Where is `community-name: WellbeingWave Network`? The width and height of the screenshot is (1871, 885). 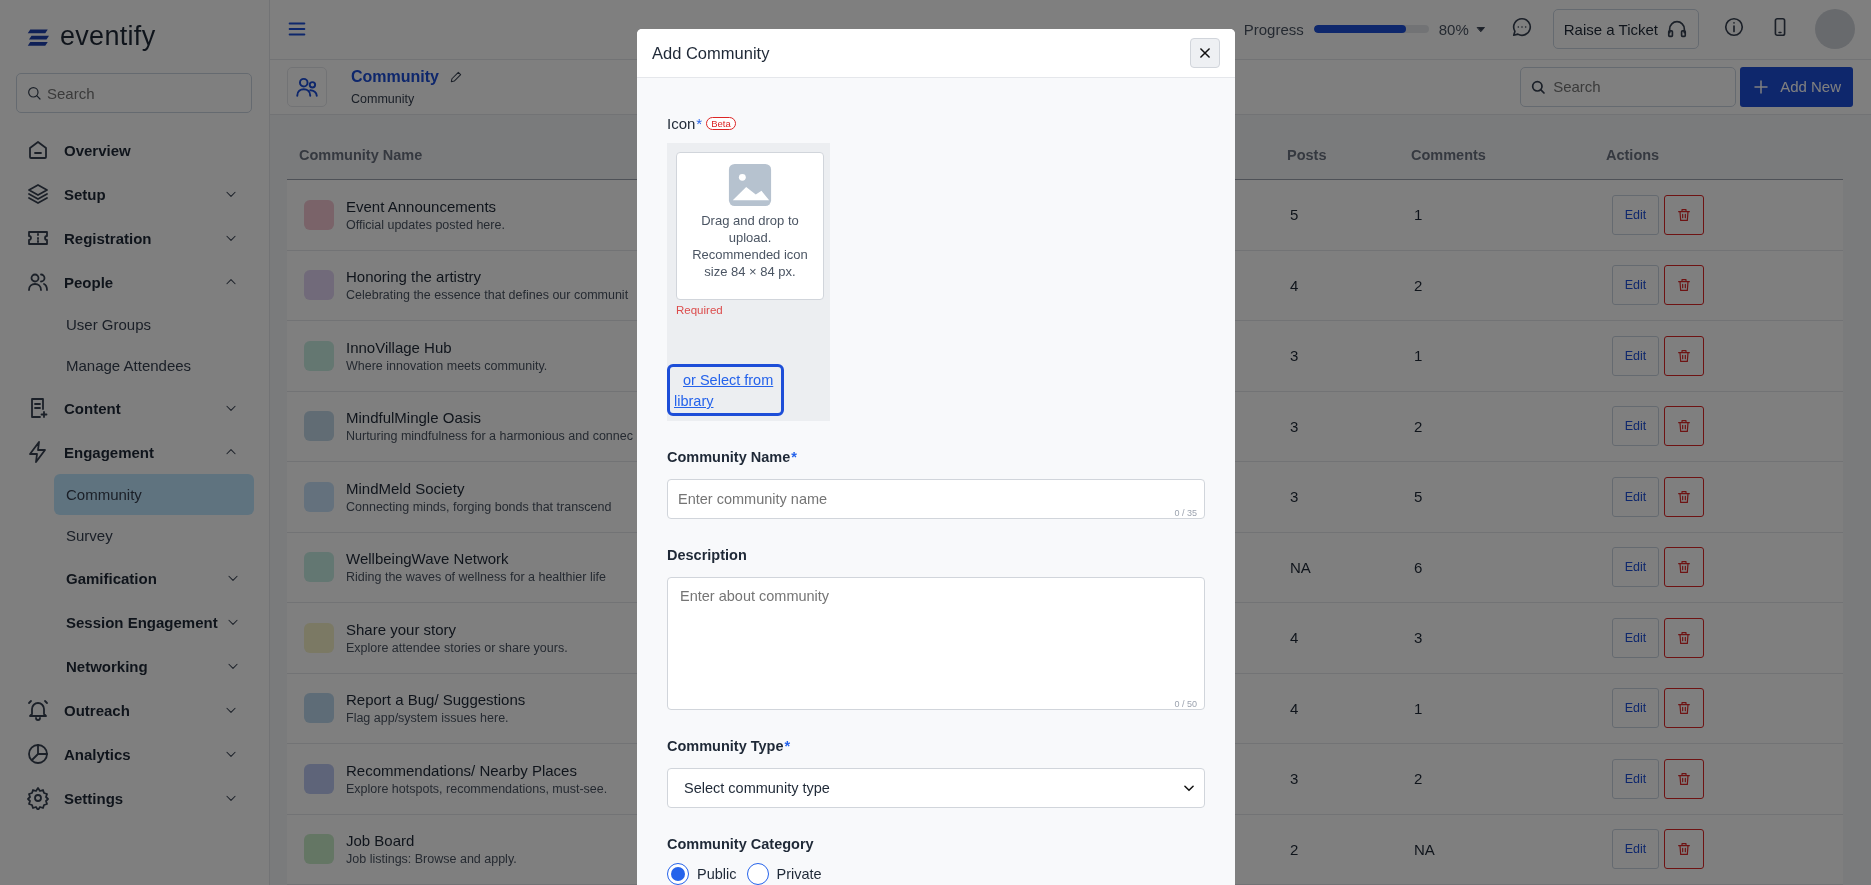 community-name: WellbeingWave Network is located at coordinates (428, 559).